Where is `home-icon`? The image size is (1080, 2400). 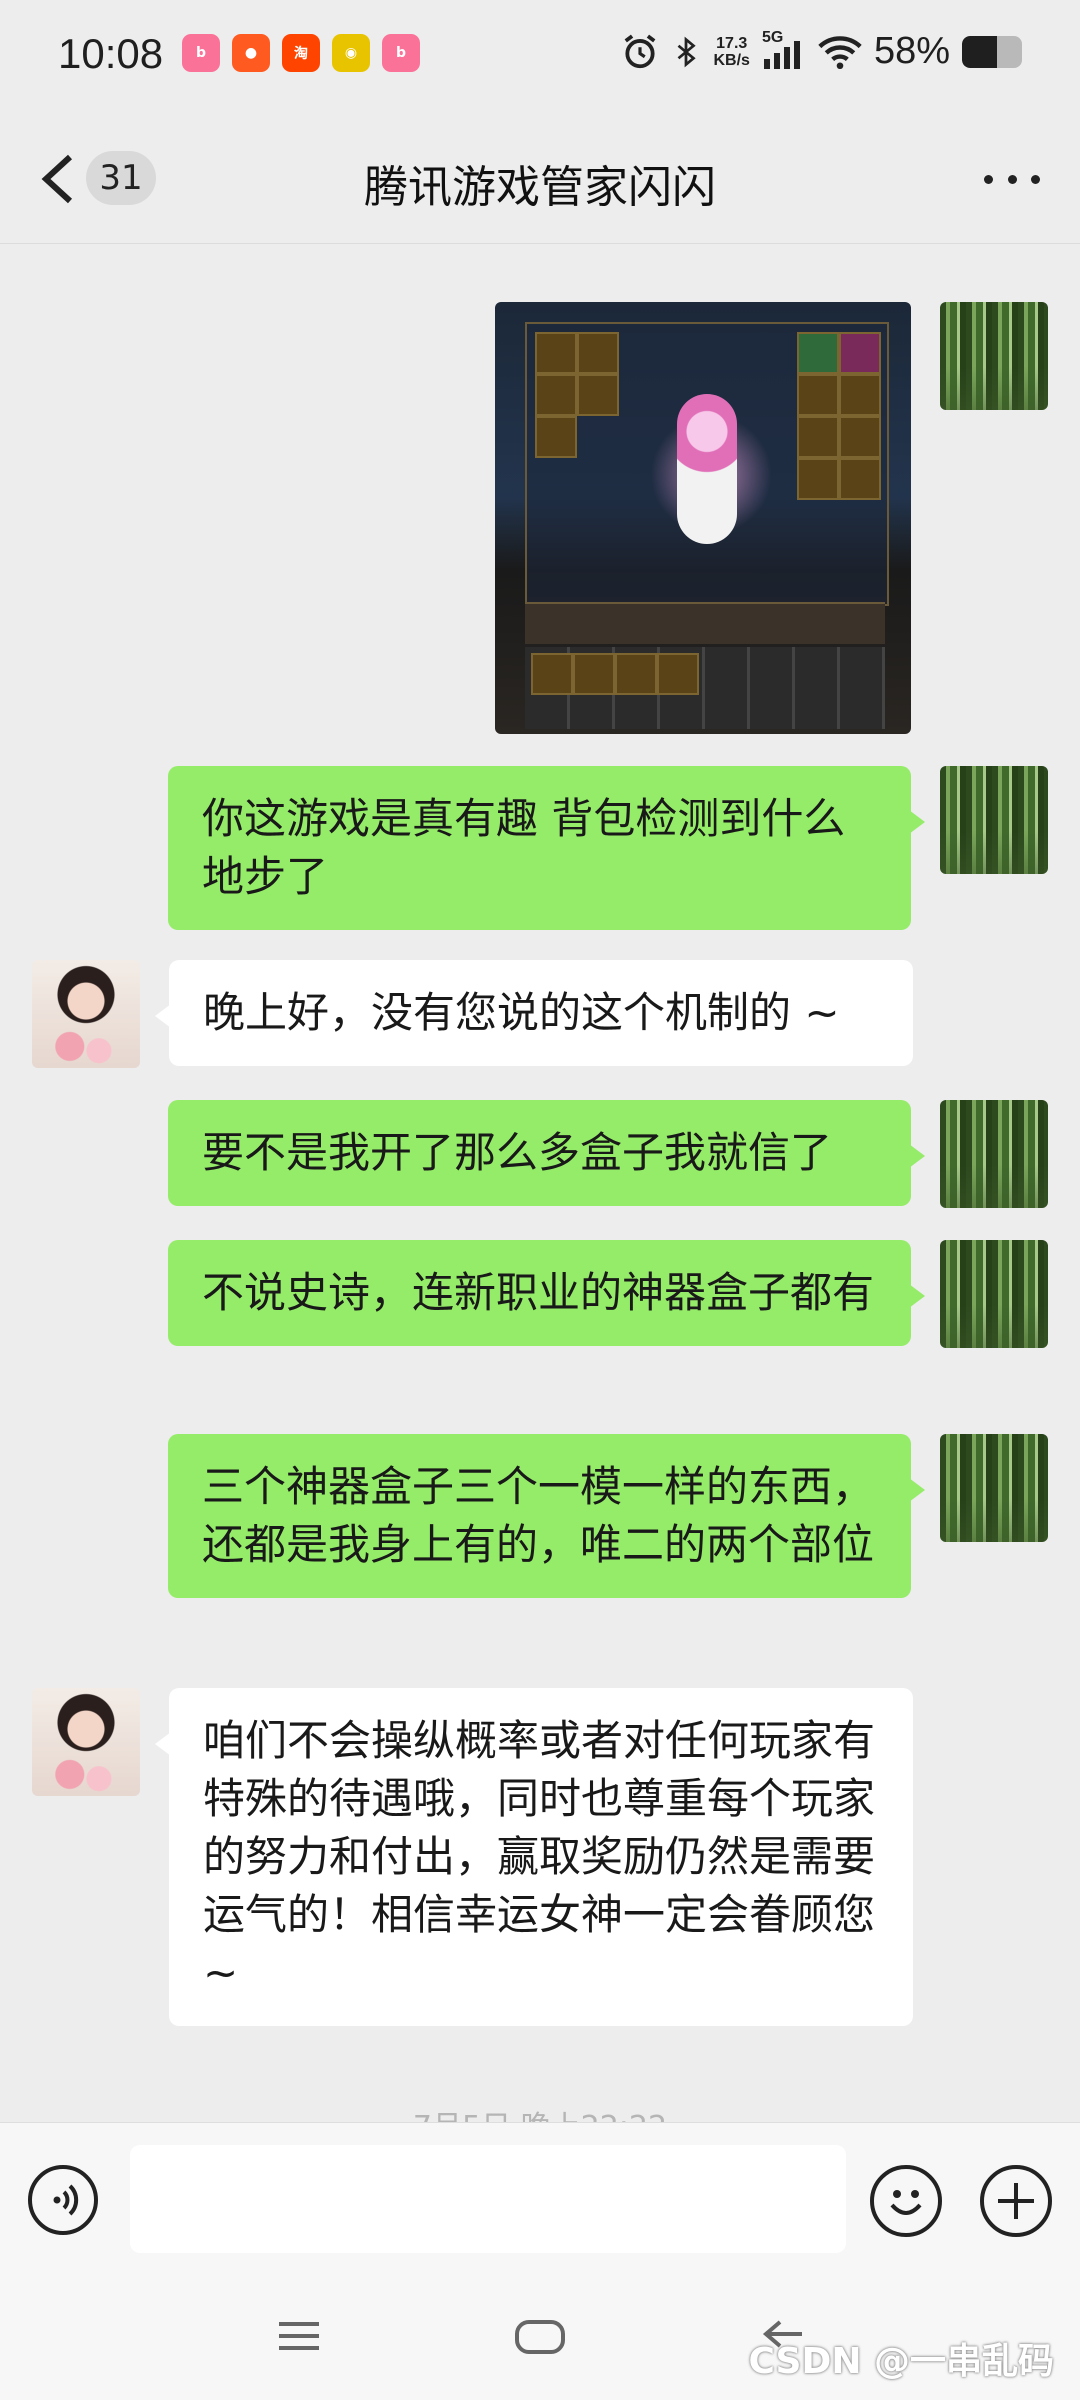 home-icon is located at coordinates (540, 2337).